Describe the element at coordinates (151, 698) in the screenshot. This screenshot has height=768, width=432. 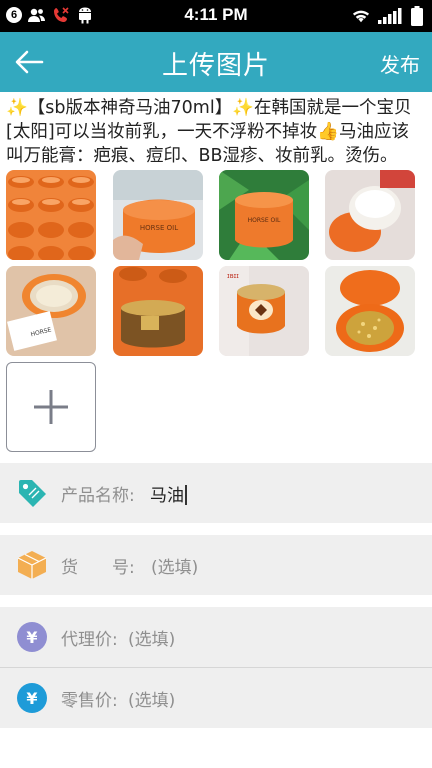
I see `retail-price-input: (选填)` at that location.